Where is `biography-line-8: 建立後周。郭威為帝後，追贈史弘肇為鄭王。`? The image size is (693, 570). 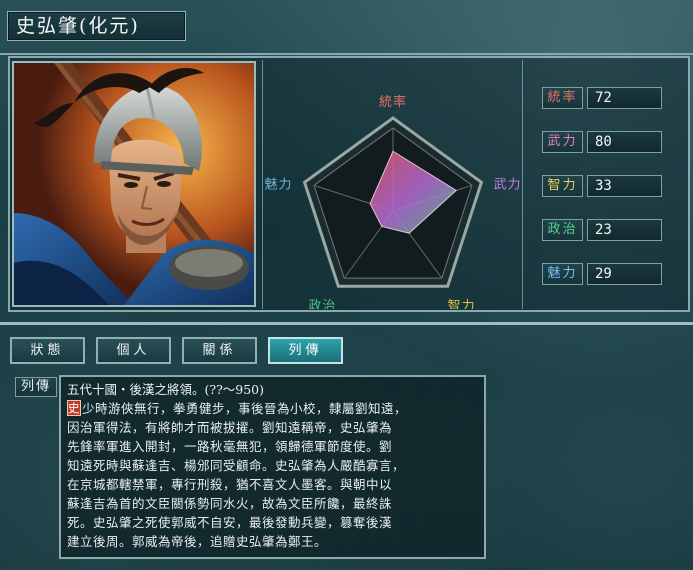
biography-line-8: 建立後周。郭威為帝後，追贈史弘肇為鄭王。 is located at coordinates (197, 541).